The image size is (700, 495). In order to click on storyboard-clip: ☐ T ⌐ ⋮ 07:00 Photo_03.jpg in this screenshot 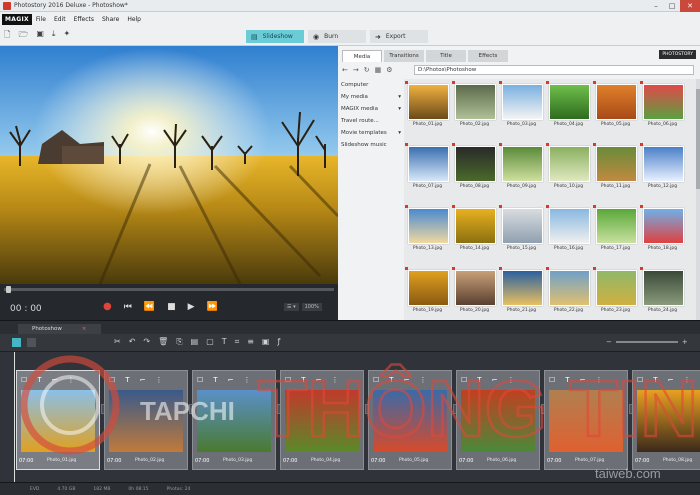, I will do `click(234, 420)`.